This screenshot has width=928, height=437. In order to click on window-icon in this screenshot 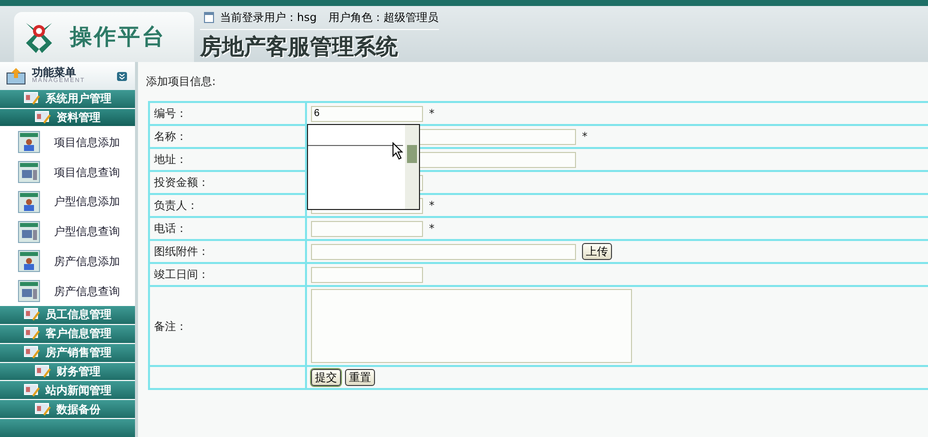, I will do `click(209, 17)`.